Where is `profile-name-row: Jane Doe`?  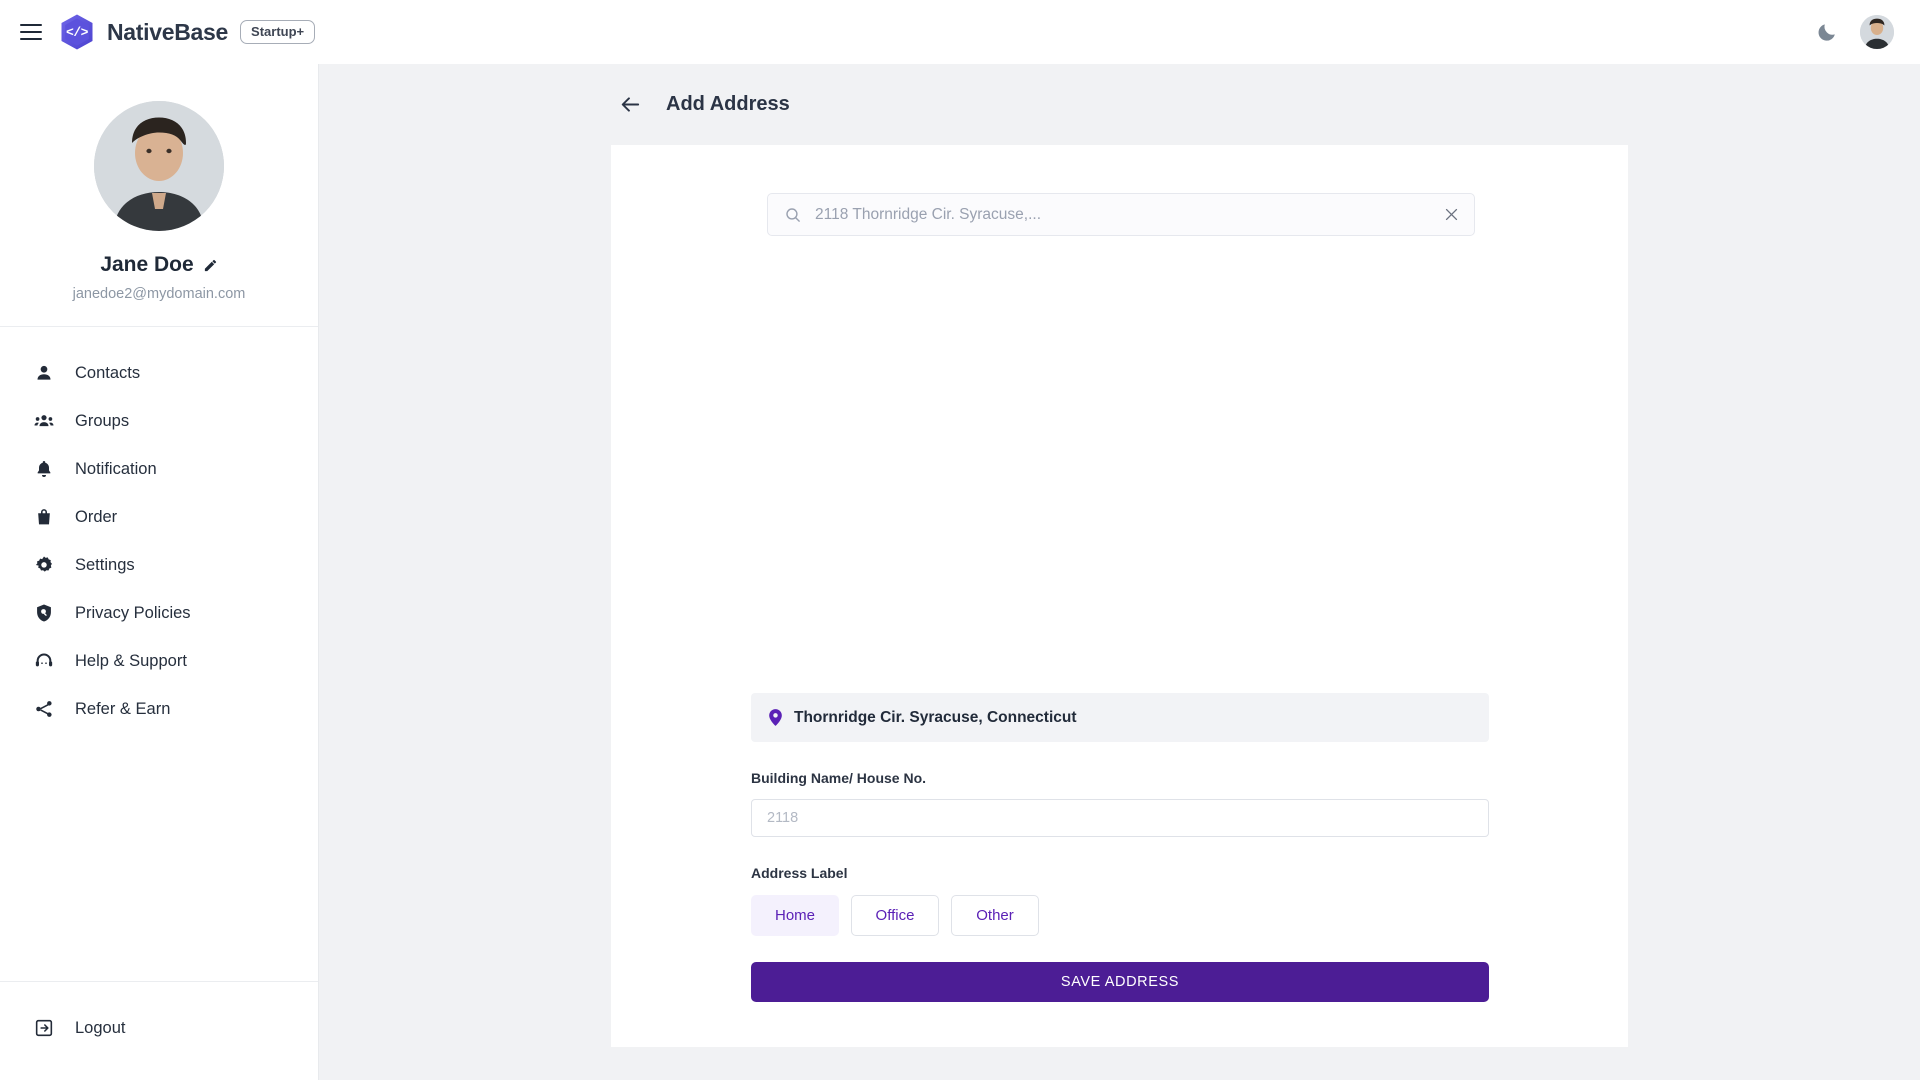 profile-name-row: Jane Doe is located at coordinates (158, 265).